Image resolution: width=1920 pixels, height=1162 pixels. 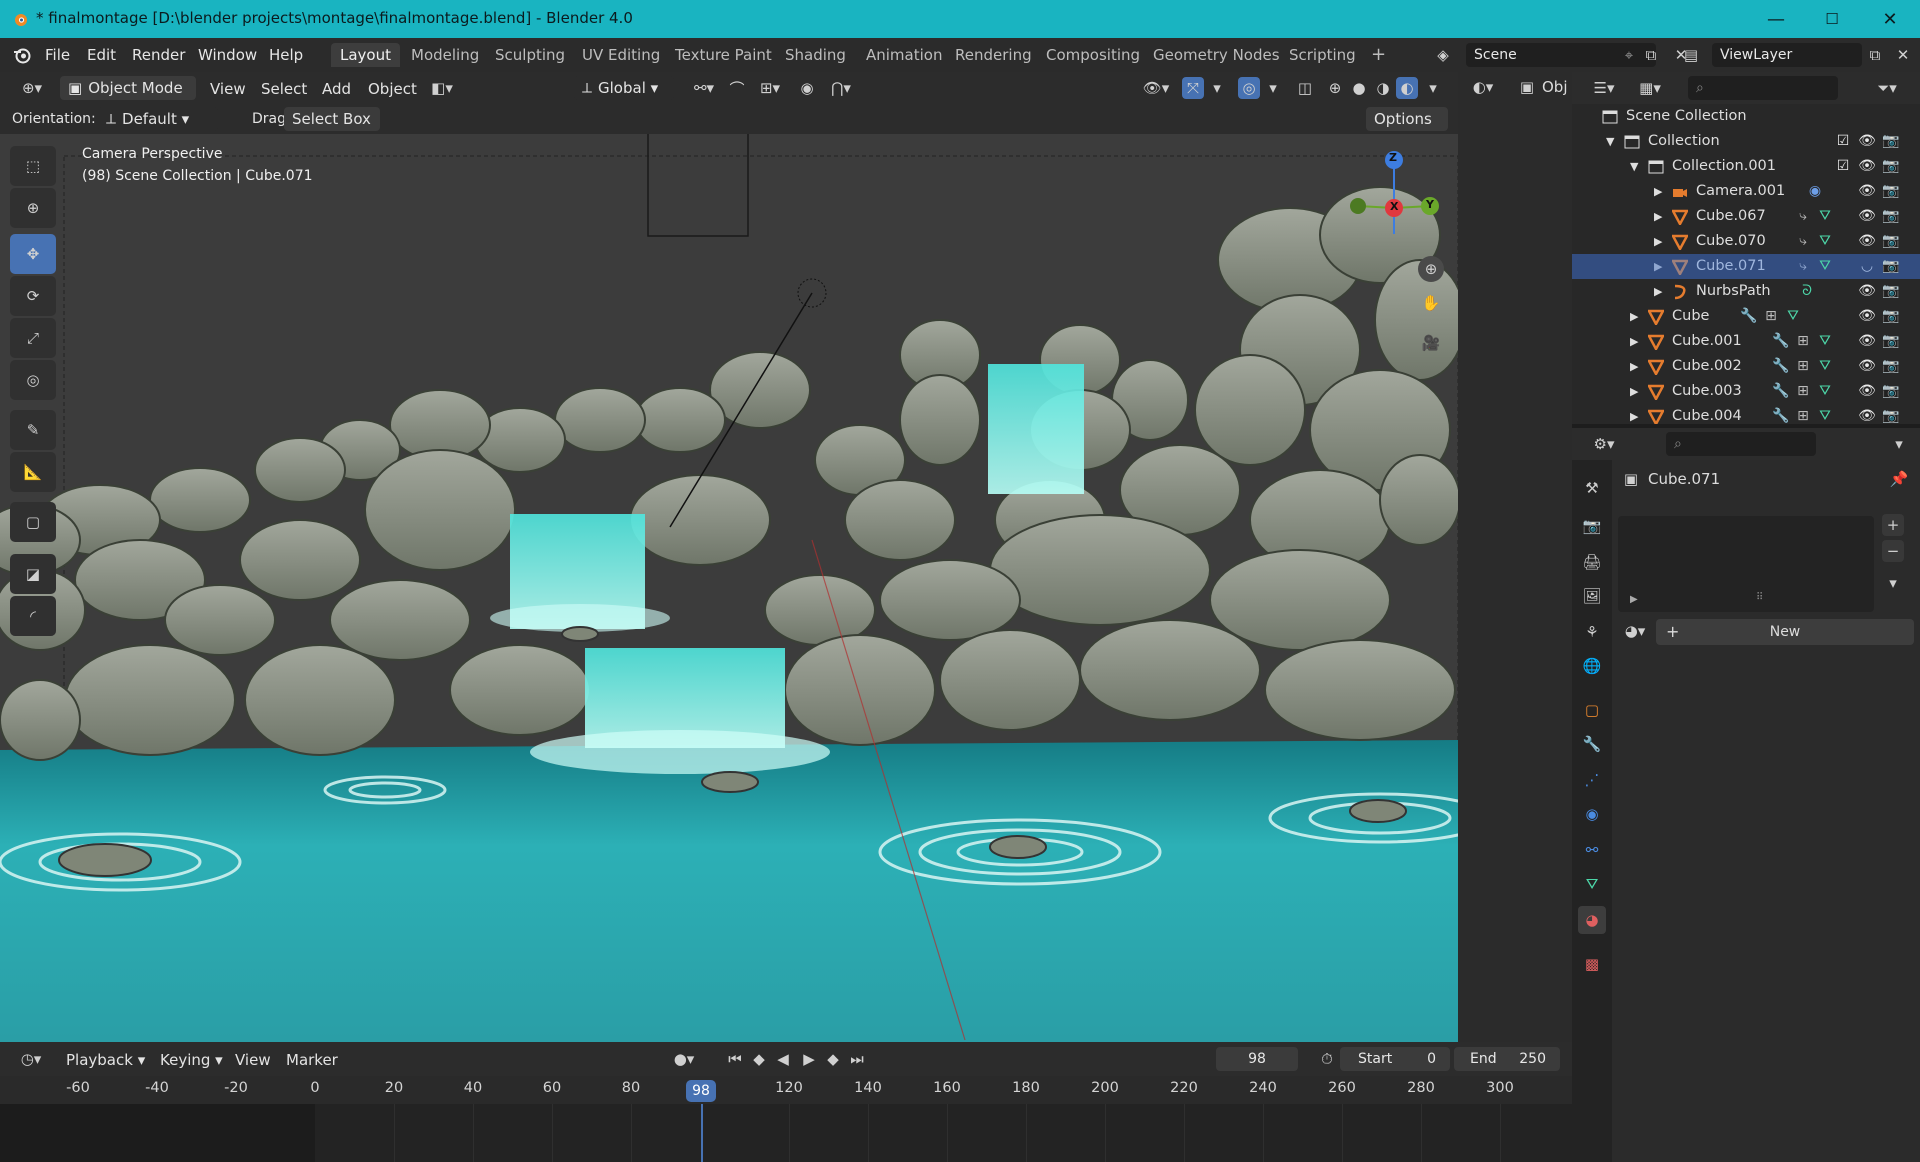 What do you see at coordinates (1746, 166) in the screenshot?
I see `outliner-row: ▼ Collection.001 ☑ 👁 📷` at bounding box center [1746, 166].